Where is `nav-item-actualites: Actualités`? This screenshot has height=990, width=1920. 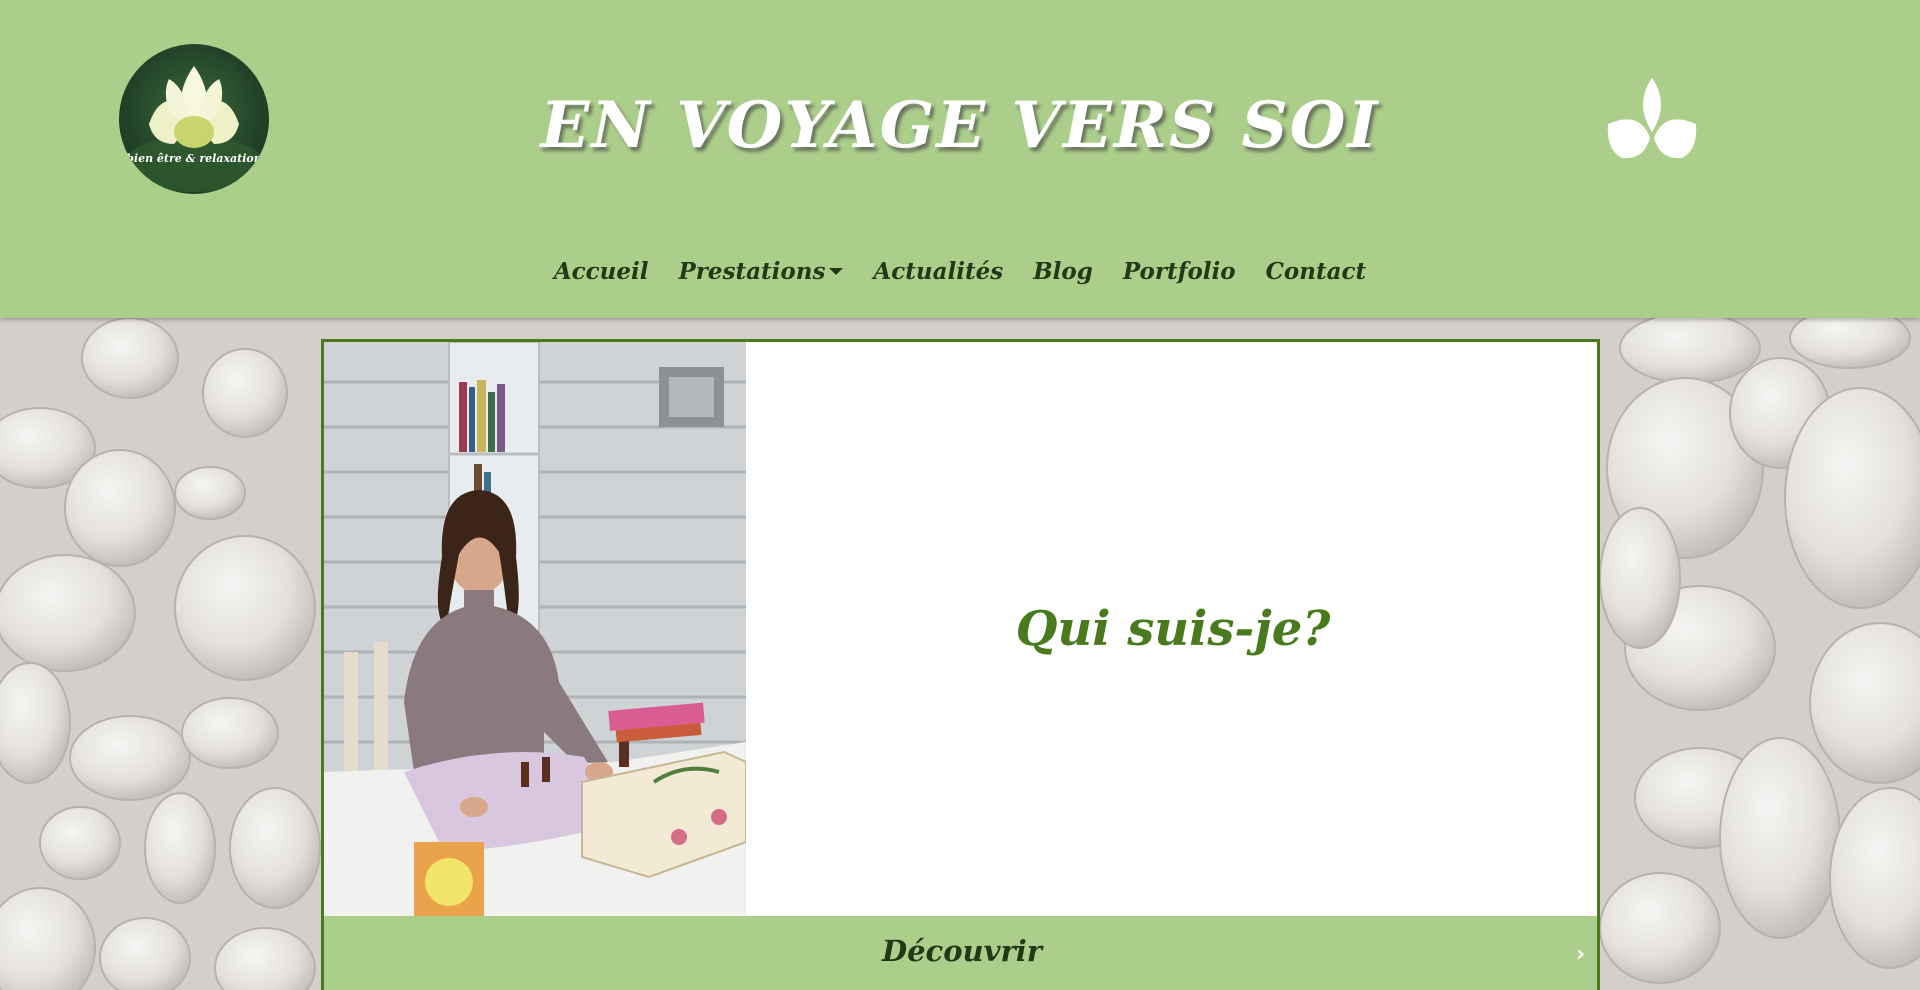 nav-item-actualites: Actualités is located at coordinates (938, 271).